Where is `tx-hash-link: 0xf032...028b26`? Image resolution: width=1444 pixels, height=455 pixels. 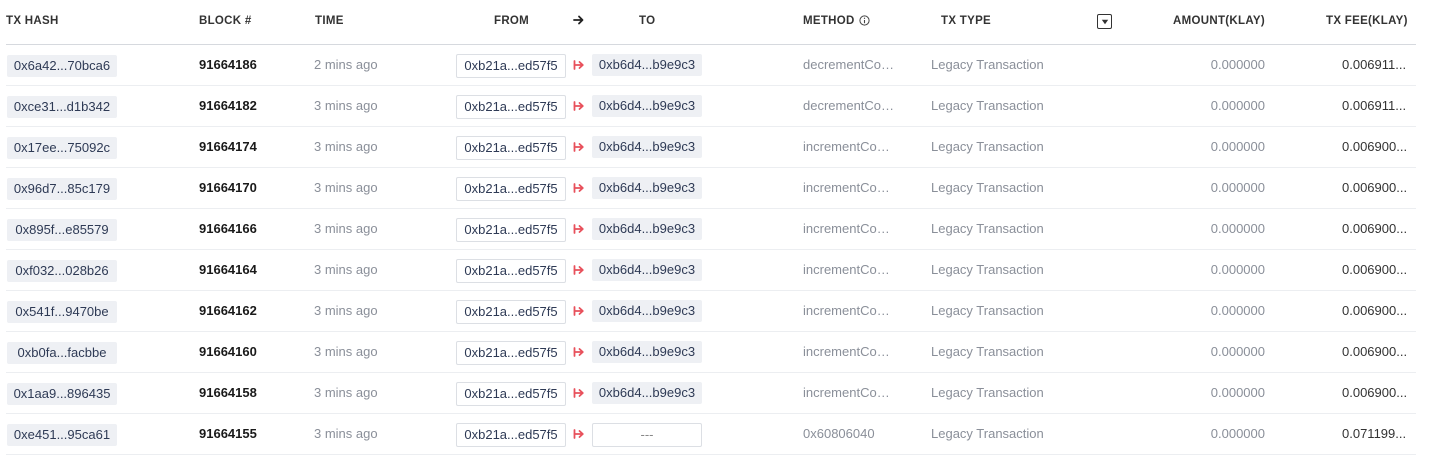 tx-hash-link: 0xf032...028b26 is located at coordinates (62, 271).